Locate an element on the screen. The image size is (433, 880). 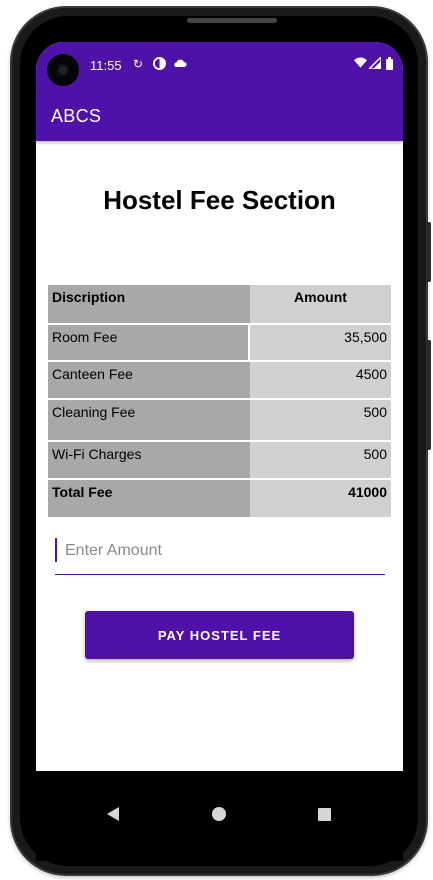
table-row-total-fee: Total Fee 41000 is located at coordinates (219, 498).